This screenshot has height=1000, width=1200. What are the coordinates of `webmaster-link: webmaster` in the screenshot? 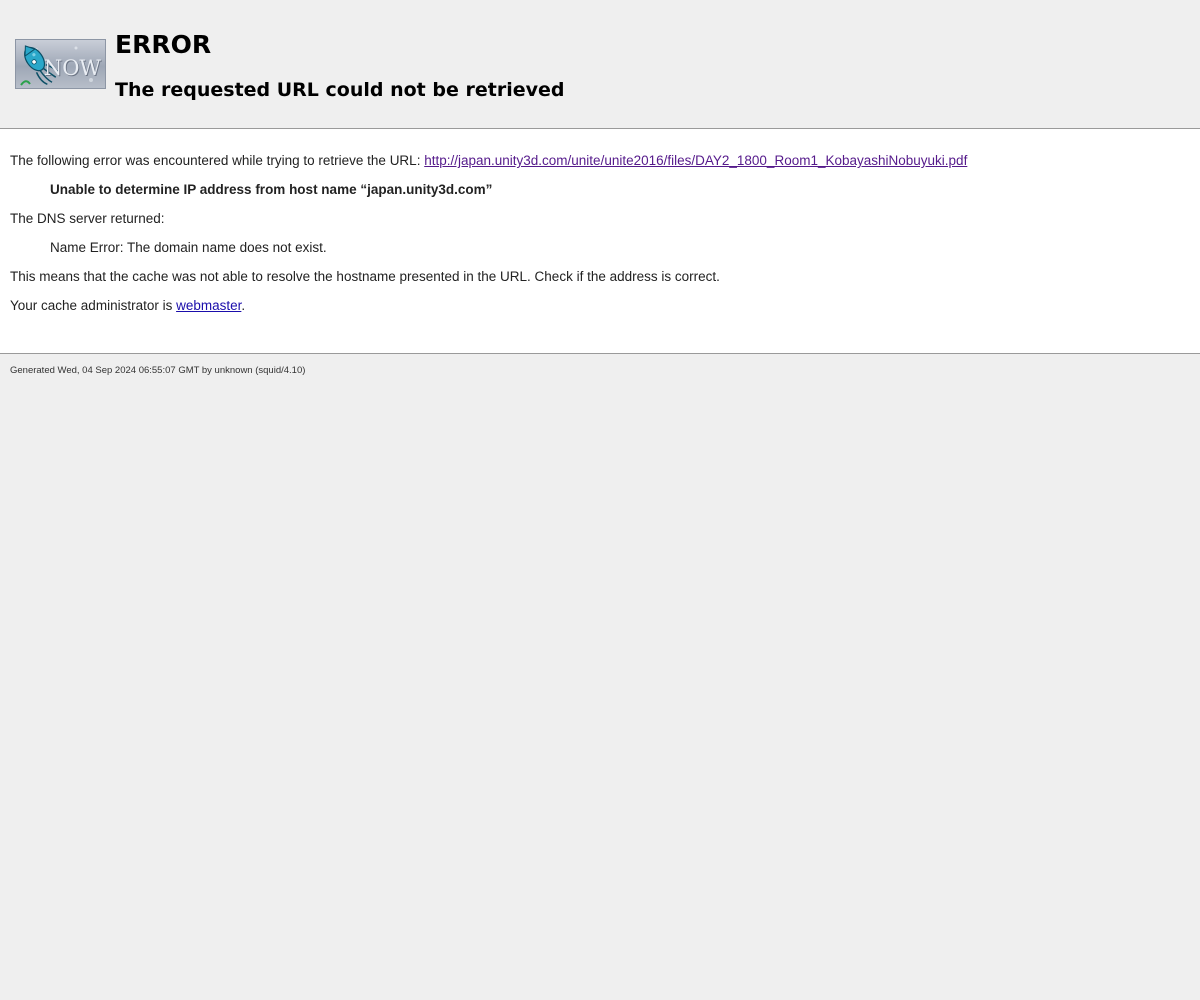 It's located at (208, 305).